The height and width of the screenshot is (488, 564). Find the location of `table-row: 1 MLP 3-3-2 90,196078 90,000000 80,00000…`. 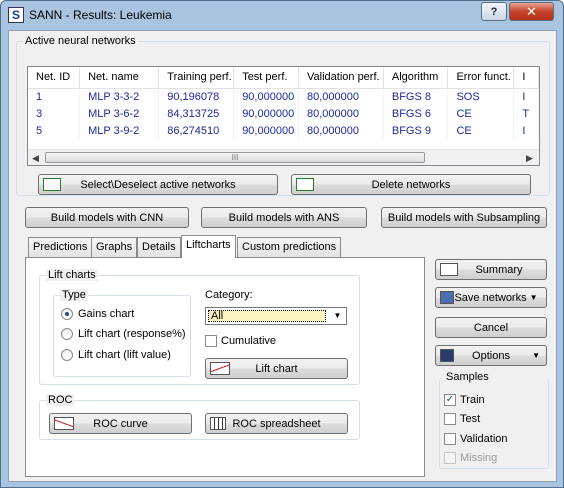

table-row: 1 MLP 3-3-2 90,196078 90,000000 80,00000… is located at coordinates (283, 96).